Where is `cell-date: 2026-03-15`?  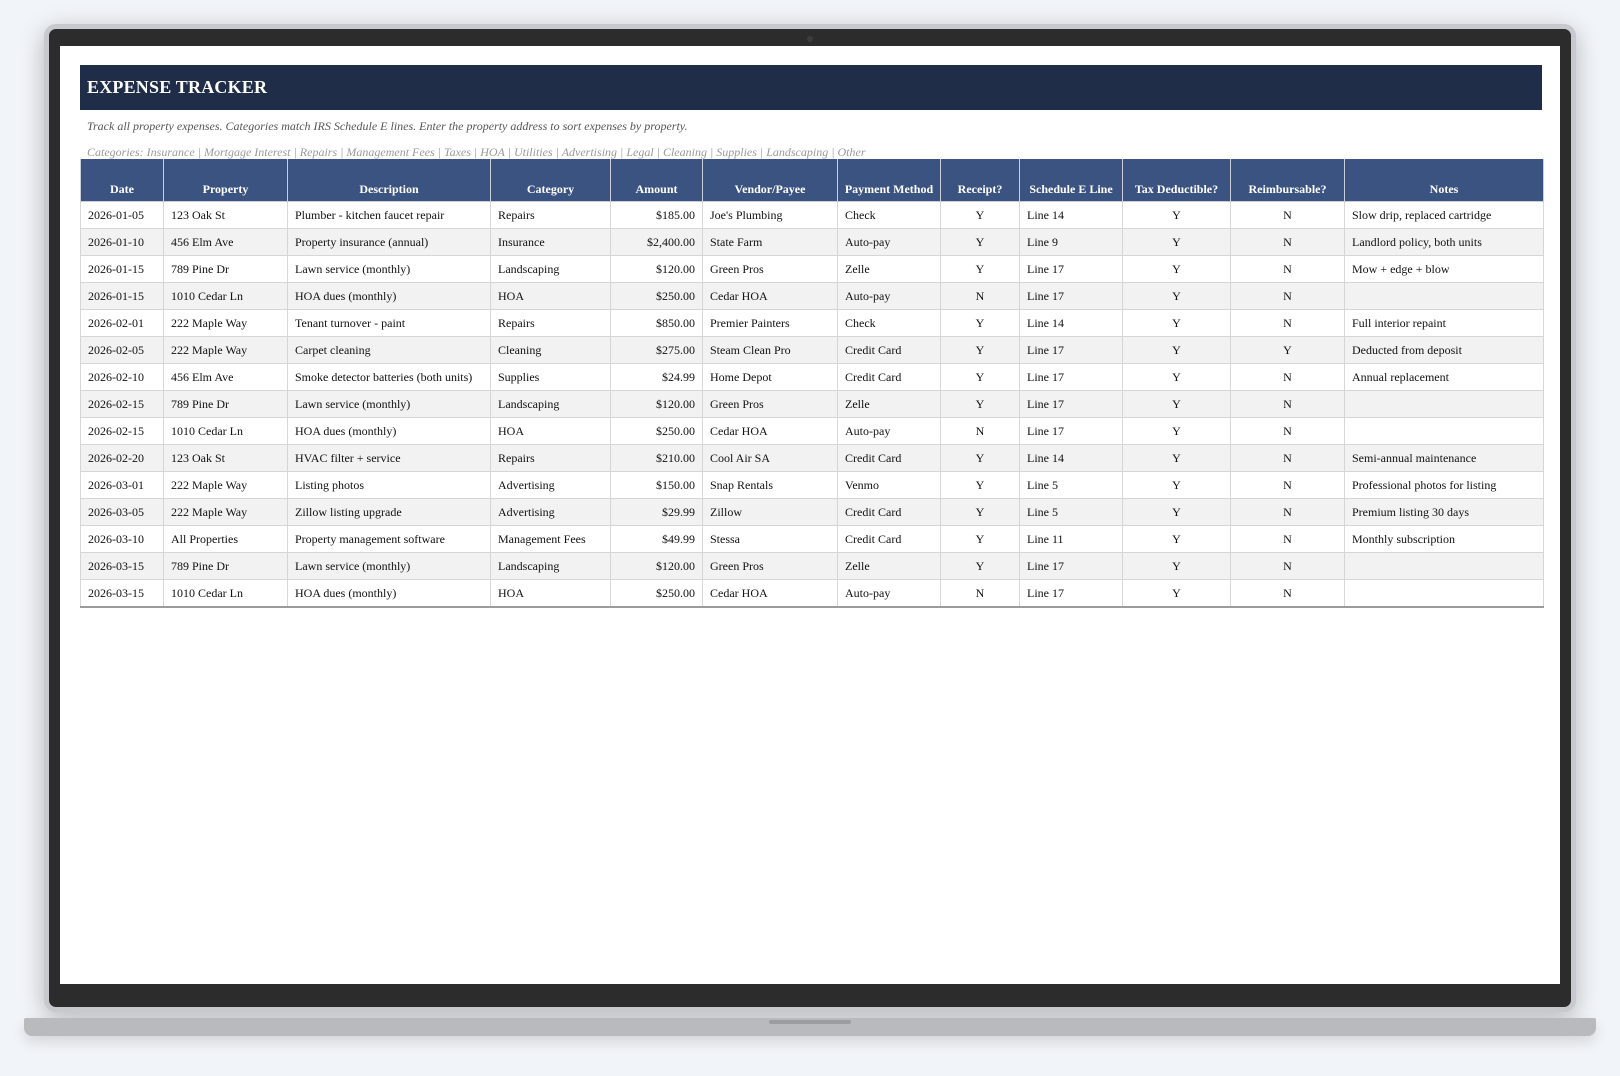
cell-date: 2026-03-15 is located at coordinates (122, 593).